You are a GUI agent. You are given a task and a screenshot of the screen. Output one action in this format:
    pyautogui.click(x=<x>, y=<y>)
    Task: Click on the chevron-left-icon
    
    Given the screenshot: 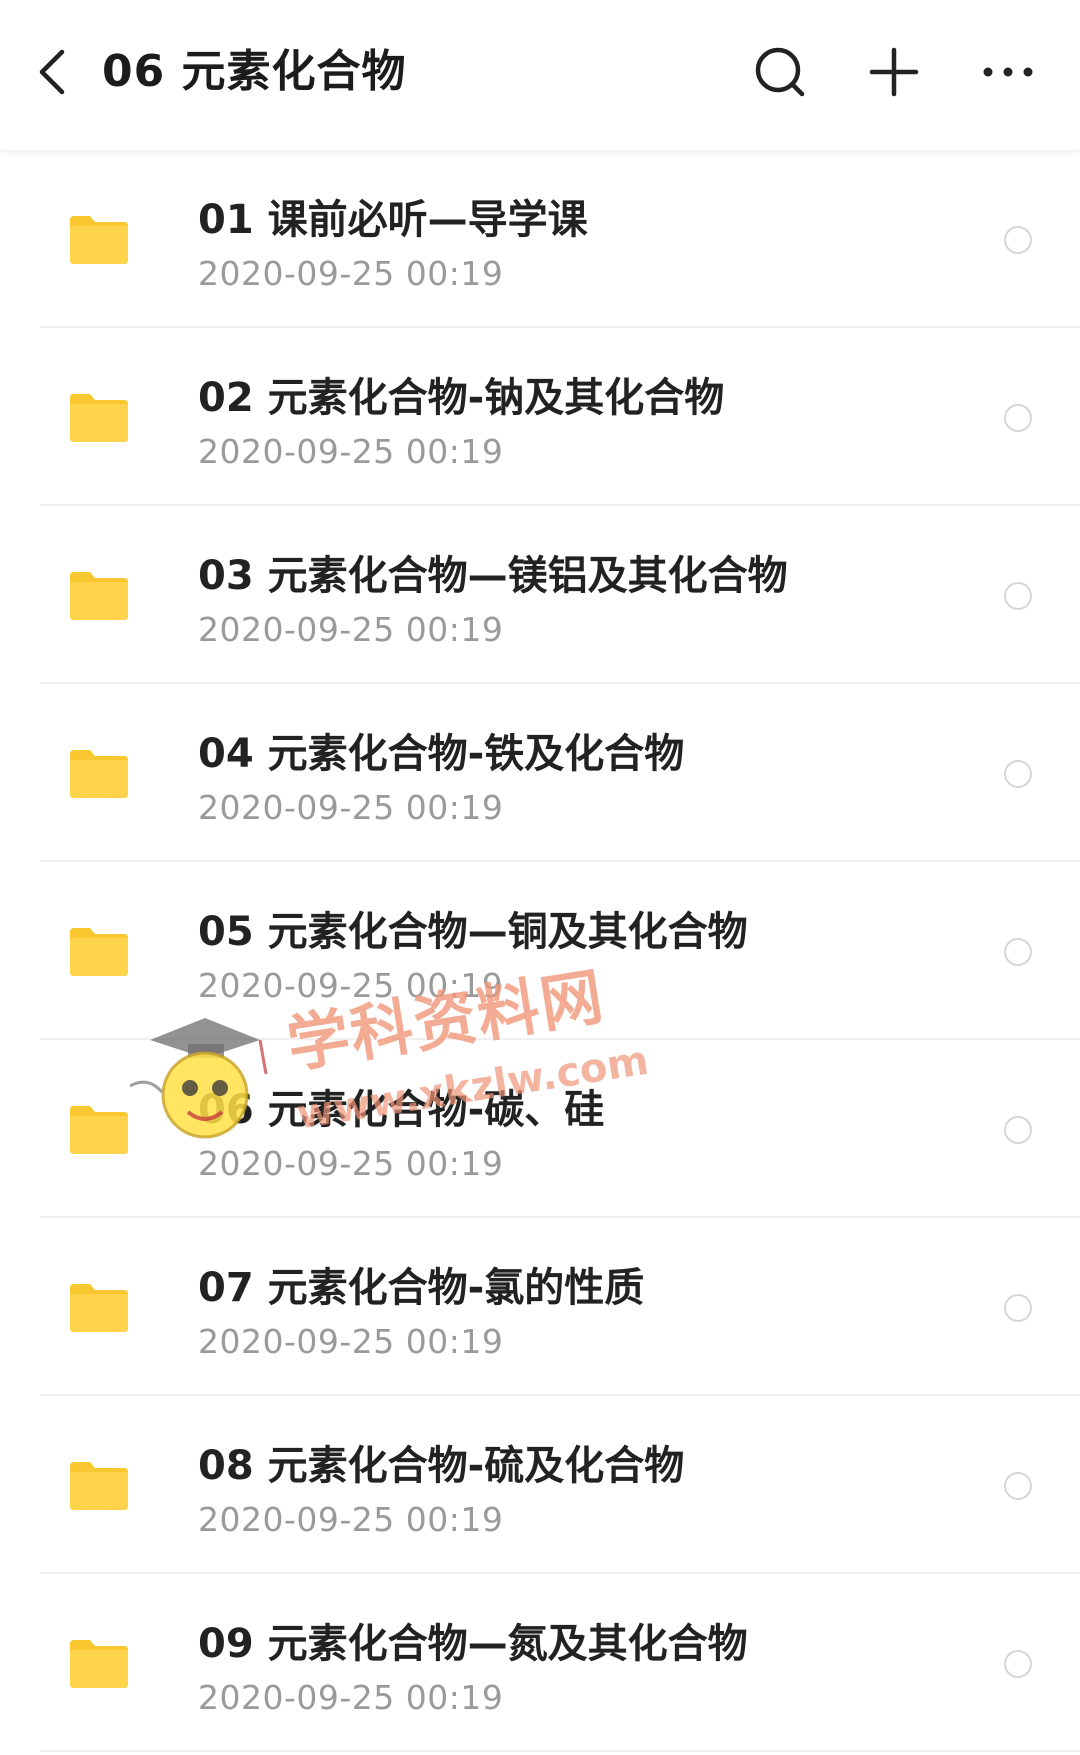 What is the action you would take?
    pyautogui.click(x=52, y=72)
    